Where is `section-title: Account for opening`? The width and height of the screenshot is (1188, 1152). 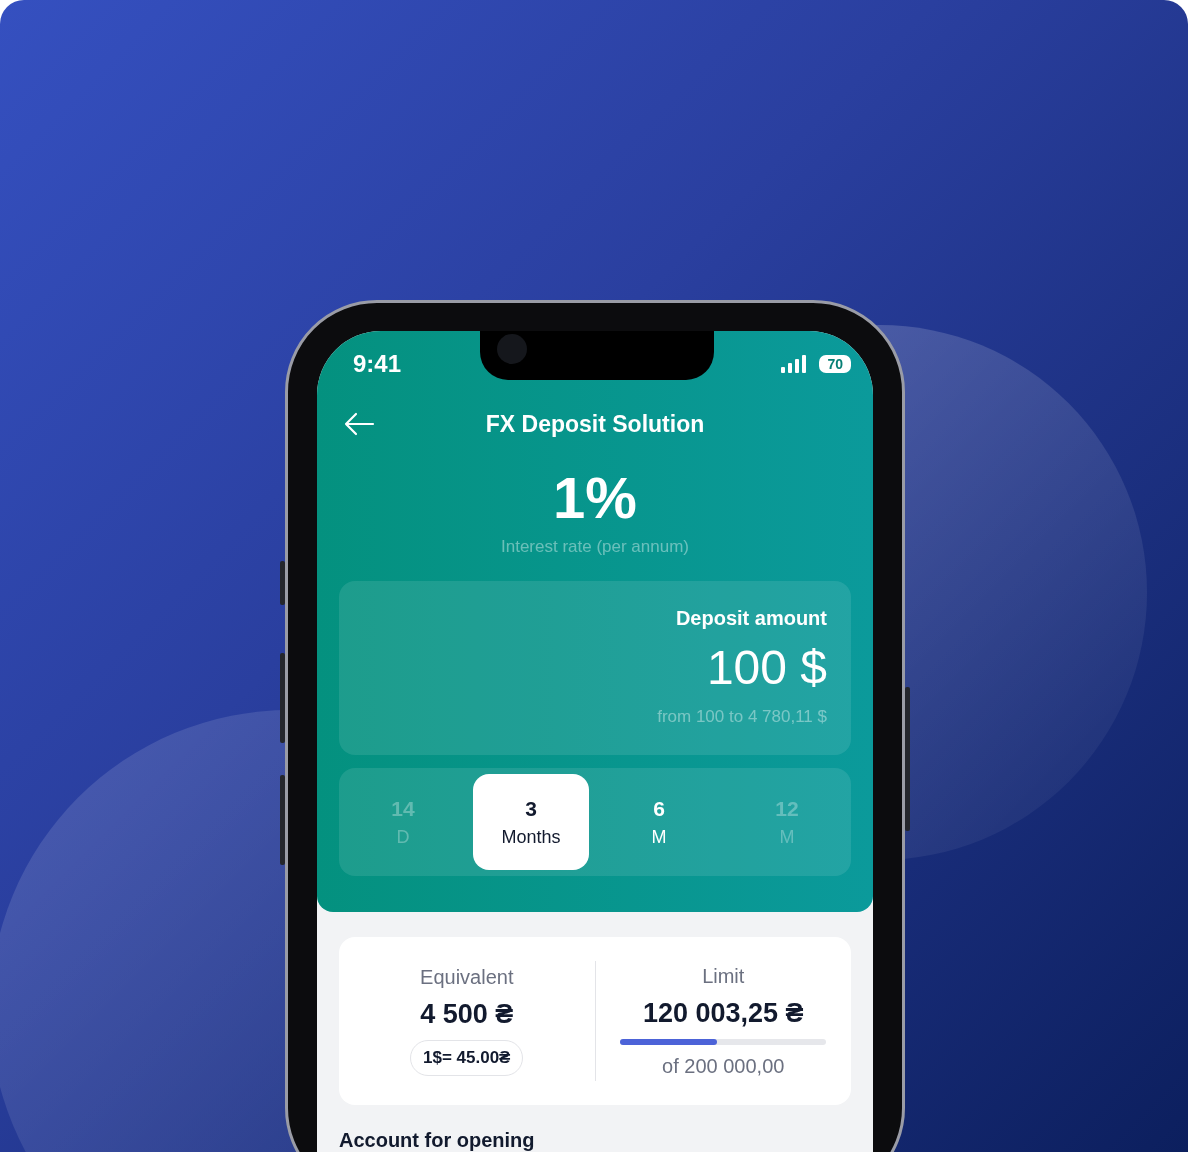
section-title: Account for opening is located at coordinates (437, 1140).